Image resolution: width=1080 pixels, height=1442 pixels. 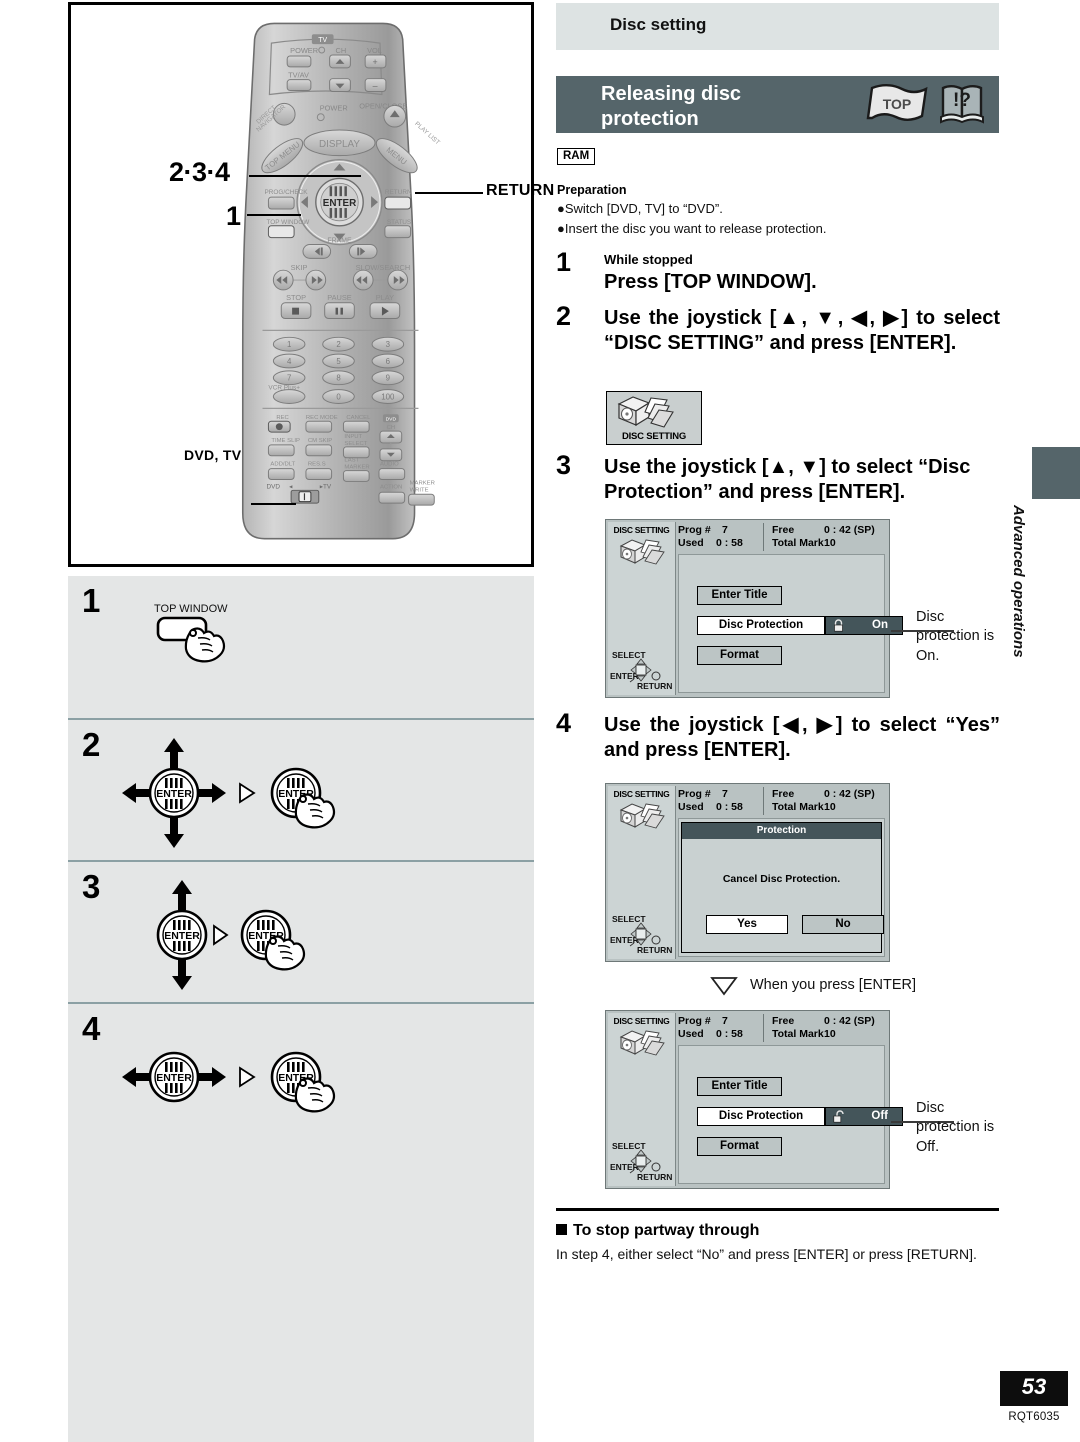 I want to click on instruction-number: 4, so click(x=564, y=723).